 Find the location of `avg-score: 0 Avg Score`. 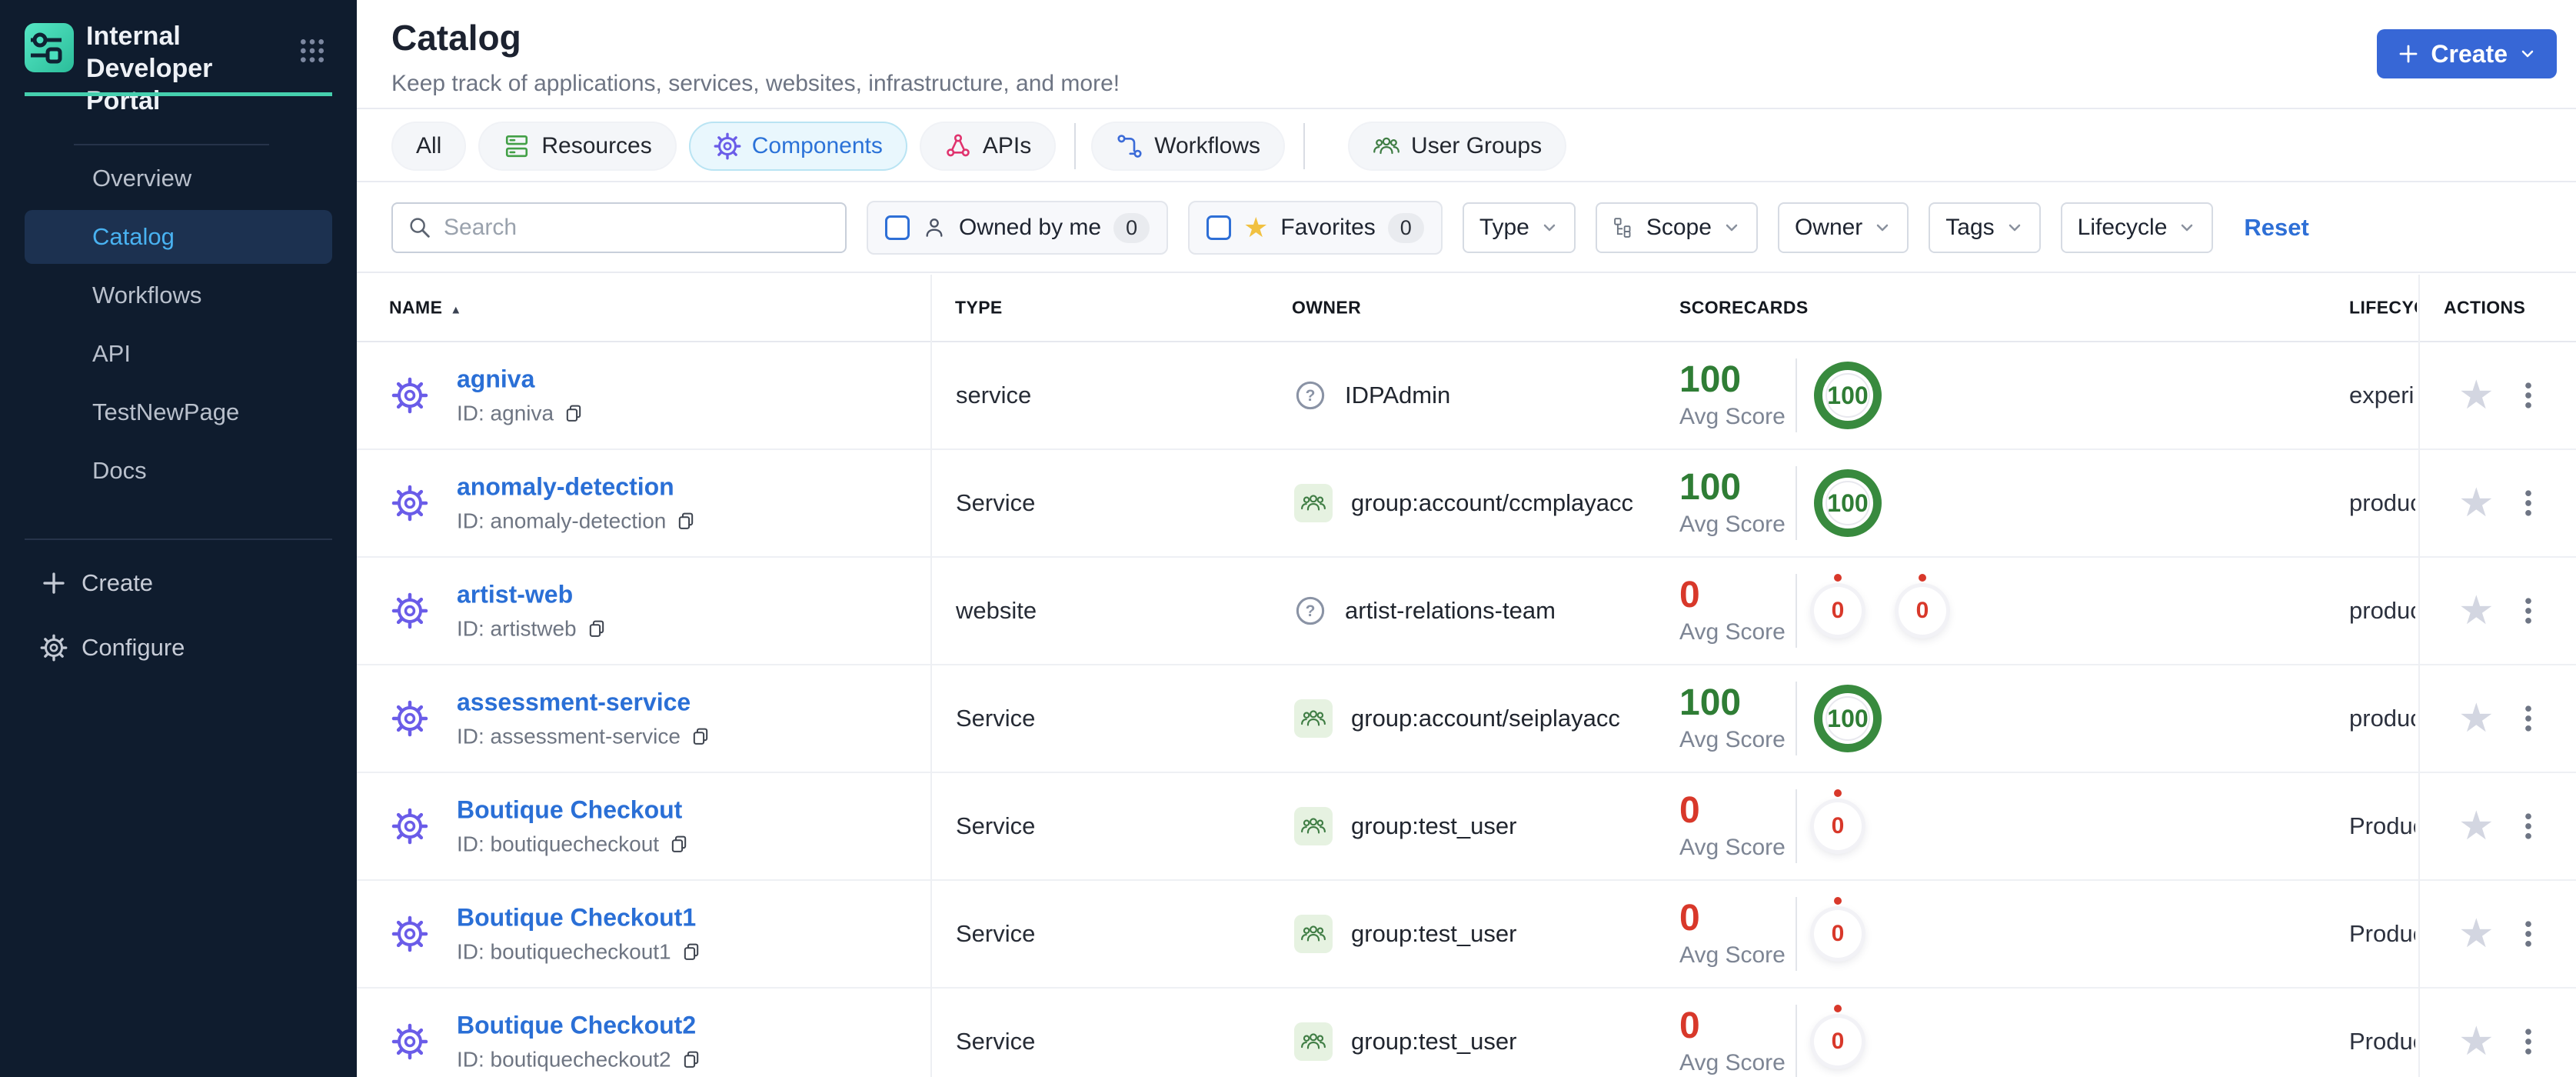

avg-score: 0 Avg Score is located at coordinates (1733, 1041).